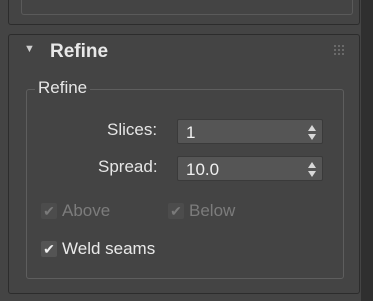 This screenshot has width=373, height=301. Describe the element at coordinates (132, 129) in the screenshot. I see `slices-label: Slices:` at that location.